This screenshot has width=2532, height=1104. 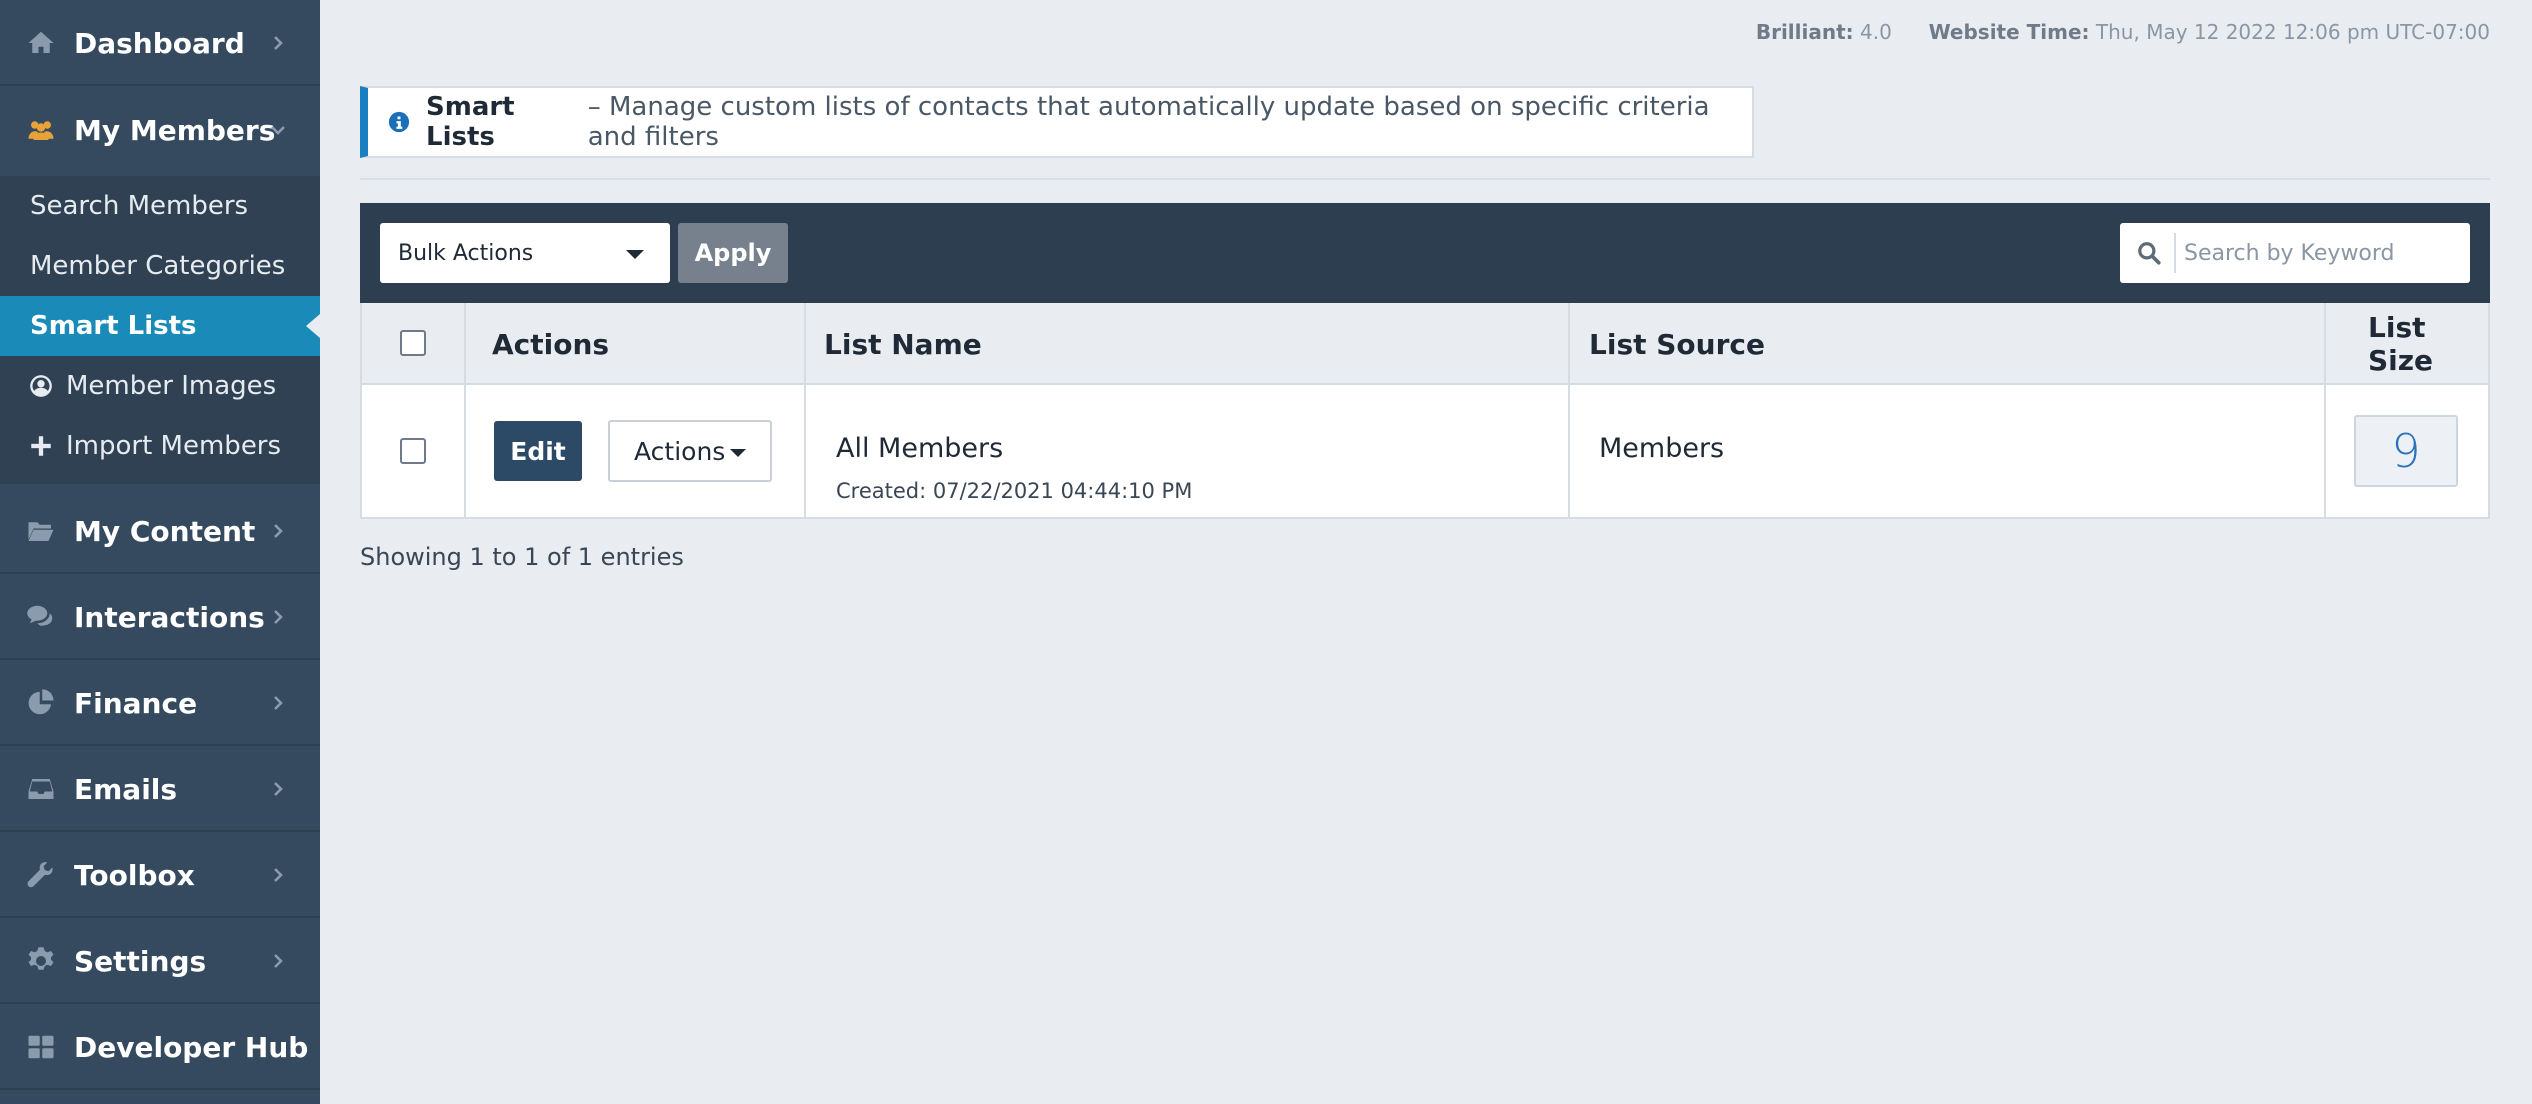 What do you see at coordinates (174, 446) in the screenshot?
I see `sub-item-label: Import Members` at bounding box center [174, 446].